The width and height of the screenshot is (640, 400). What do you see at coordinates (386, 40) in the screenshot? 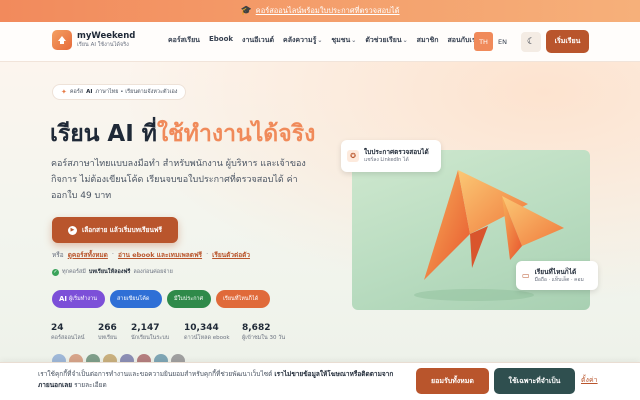
I see `nav-item-learning-tools: ตัวช่วยเรียน⌄` at bounding box center [386, 40].